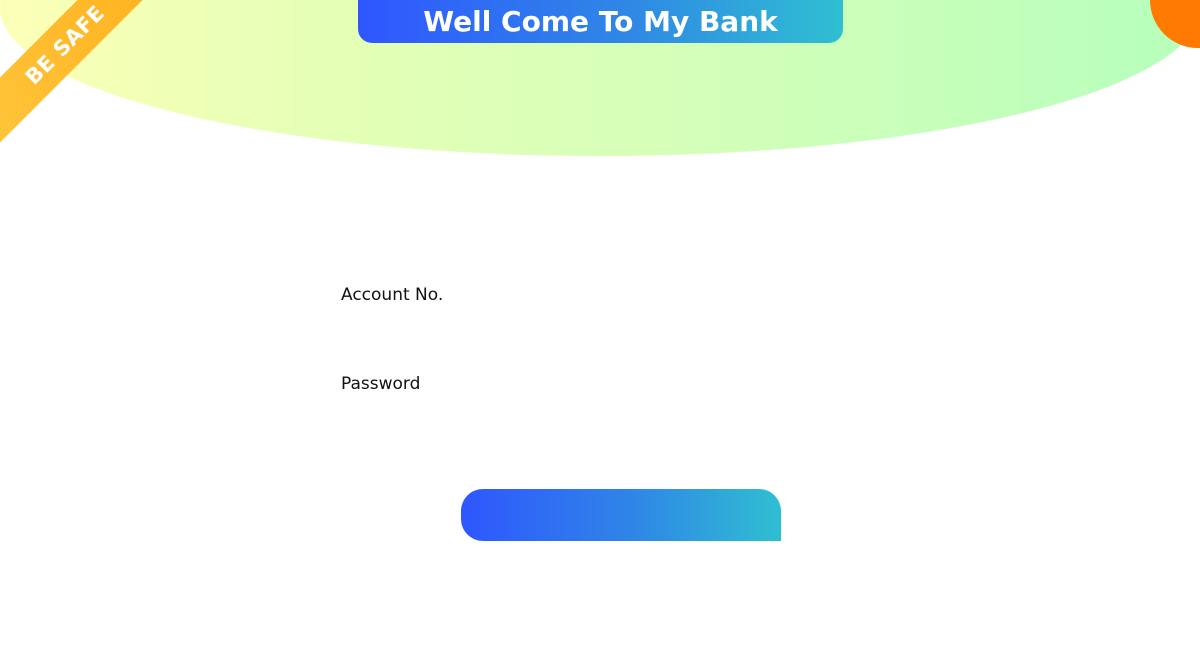 The image size is (1200, 650). What do you see at coordinates (381, 384) in the screenshot?
I see `password-label: Password` at bounding box center [381, 384].